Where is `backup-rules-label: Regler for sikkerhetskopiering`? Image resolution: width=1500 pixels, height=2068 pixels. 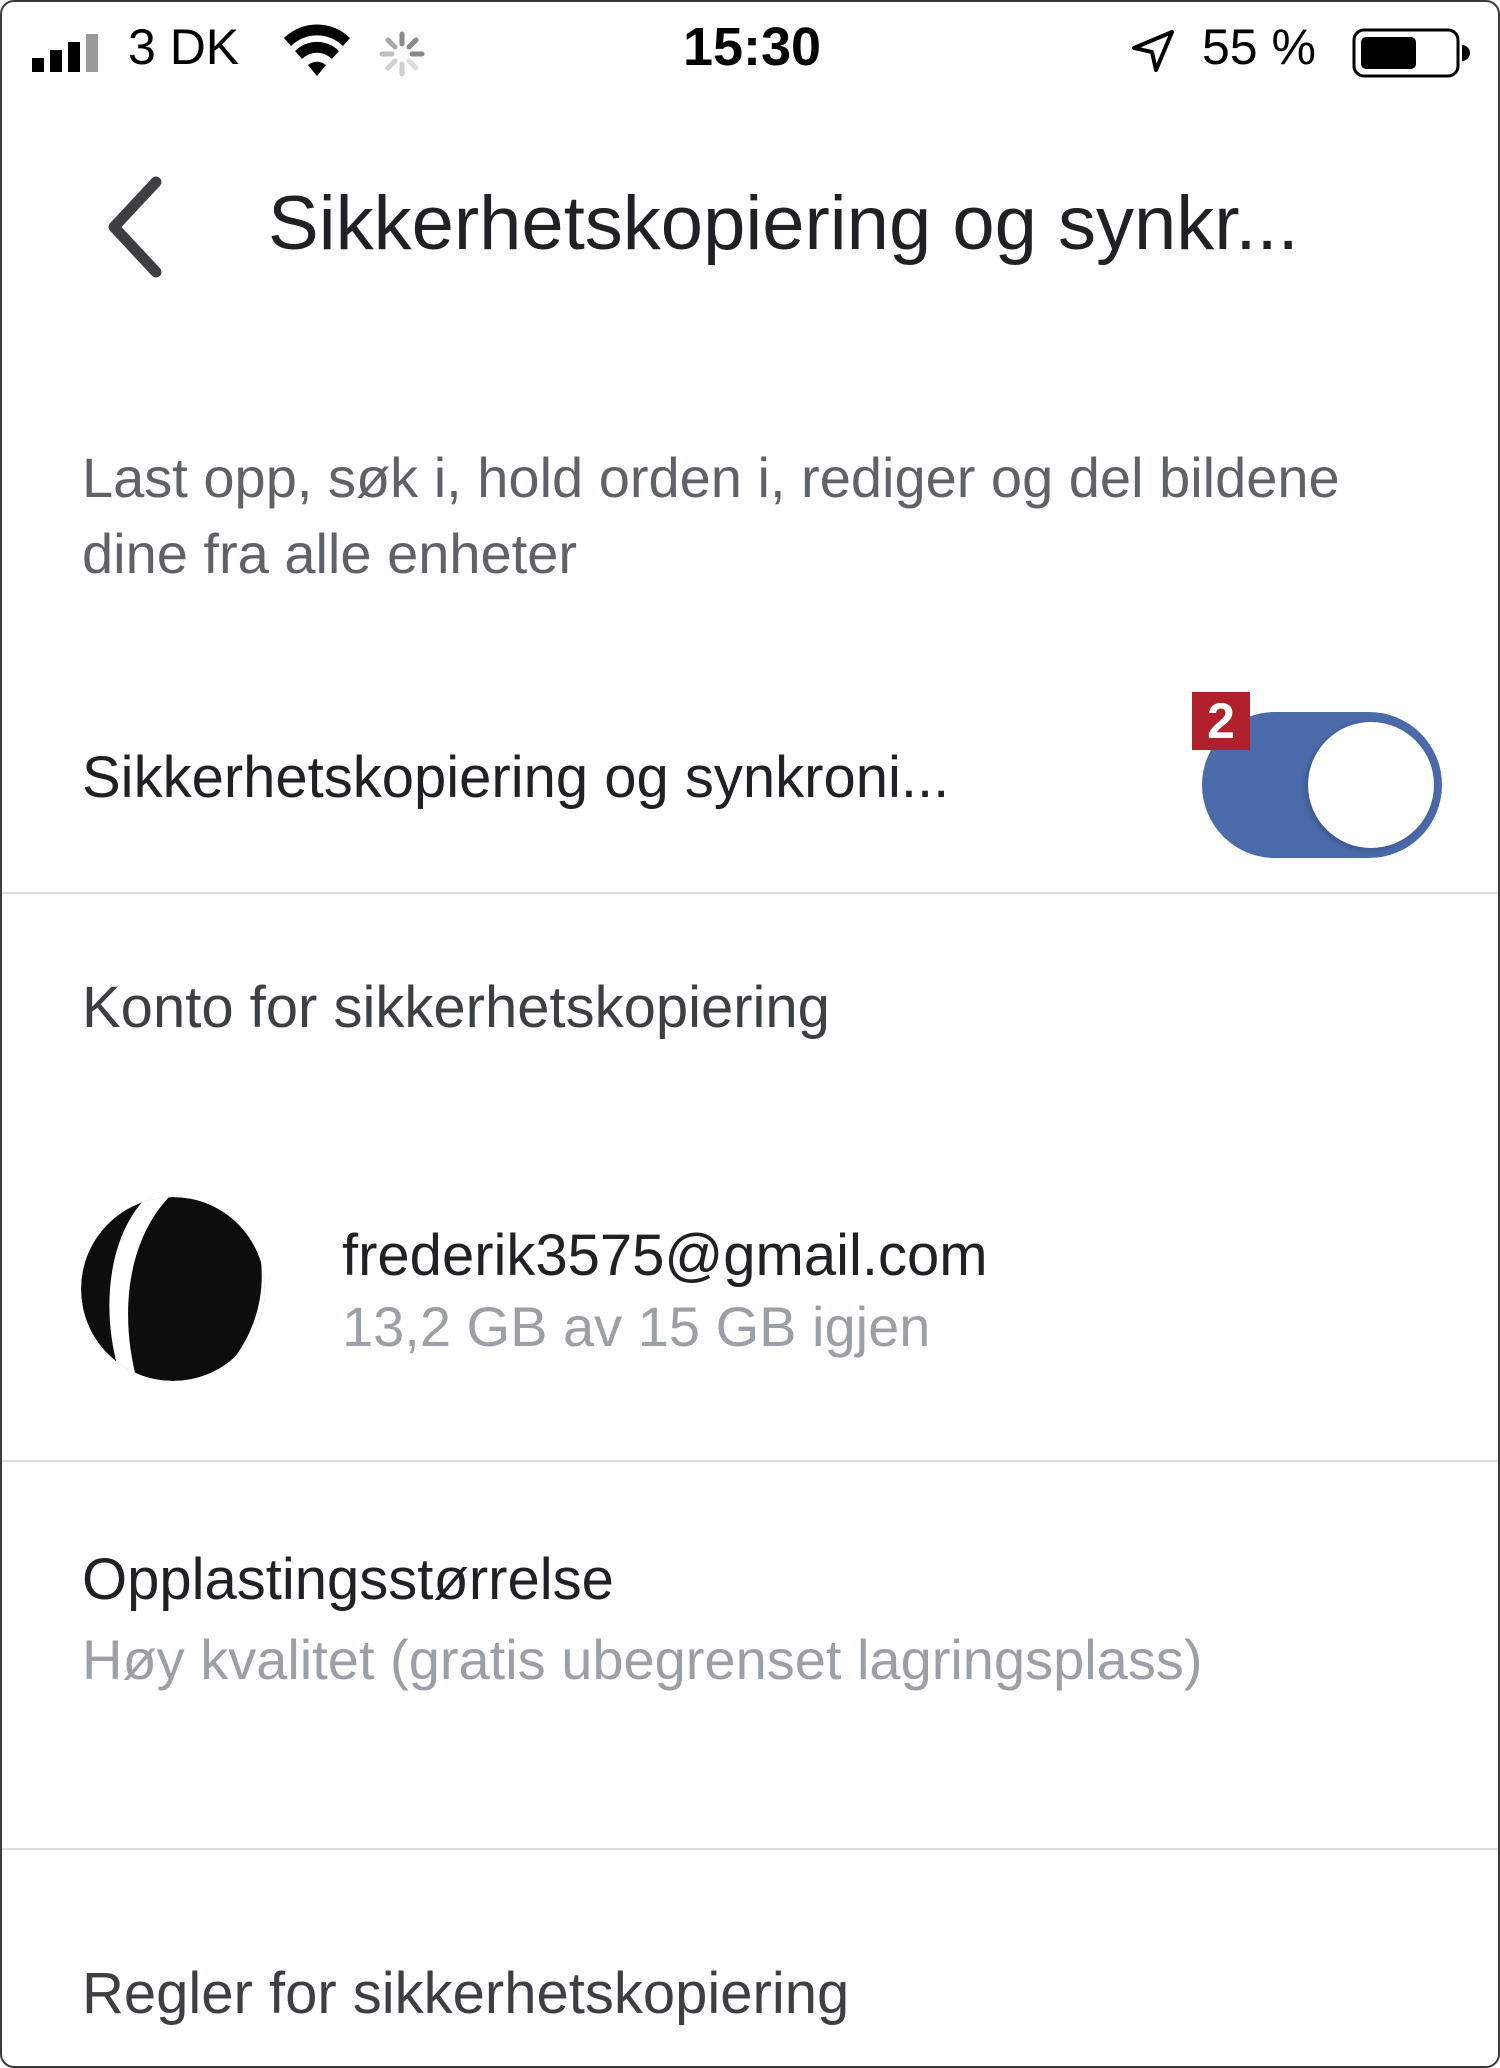
backup-rules-label: Regler for sikkerhetskopiering is located at coordinates (466, 1993).